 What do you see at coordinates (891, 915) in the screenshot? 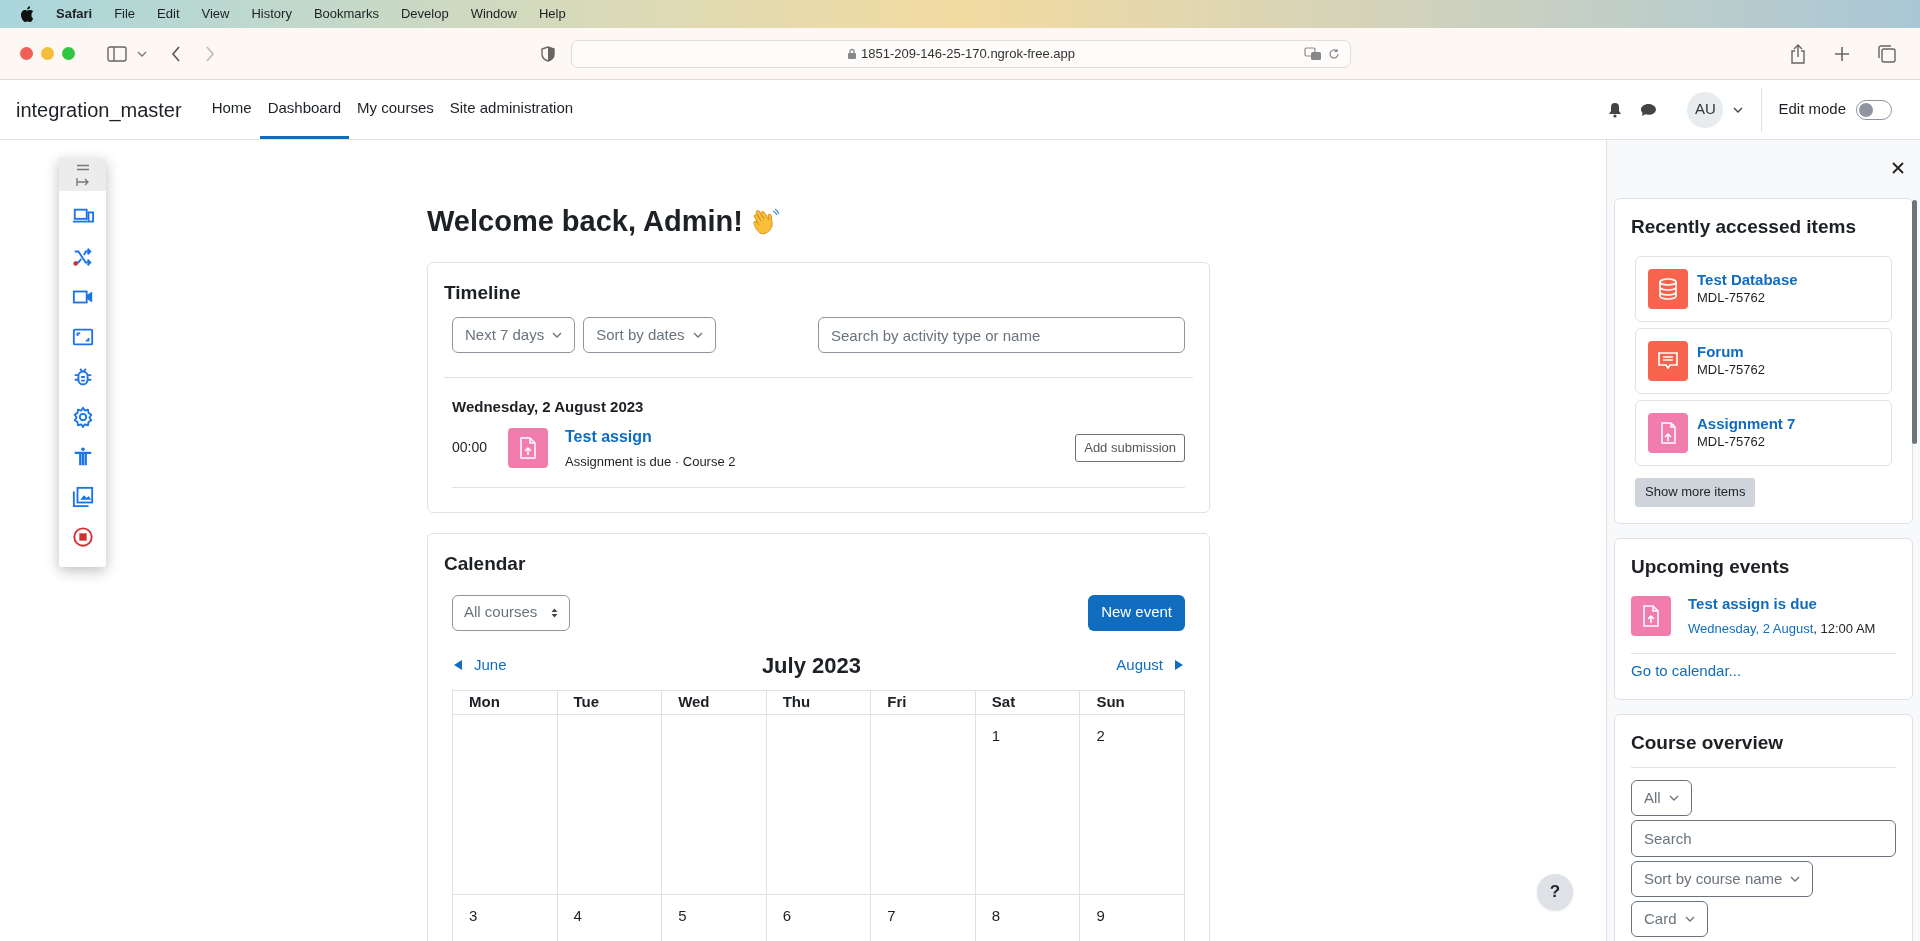
I see `day-number: 7` at bounding box center [891, 915].